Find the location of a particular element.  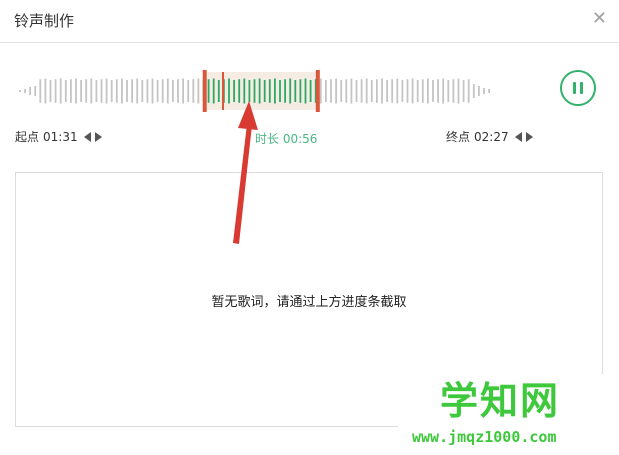

start-prev-icon is located at coordinates (87, 136).